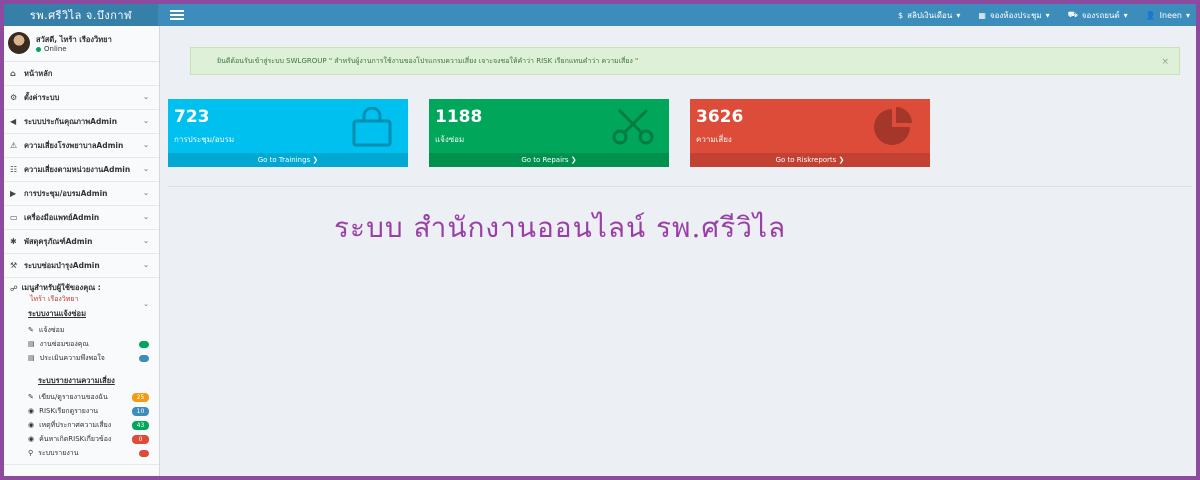 The width and height of the screenshot is (1200, 480). What do you see at coordinates (62, 217) in the screenshot?
I see `sidebar-item-label: เครื่องมือแพทย์Admin` at bounding box center [62, 217].